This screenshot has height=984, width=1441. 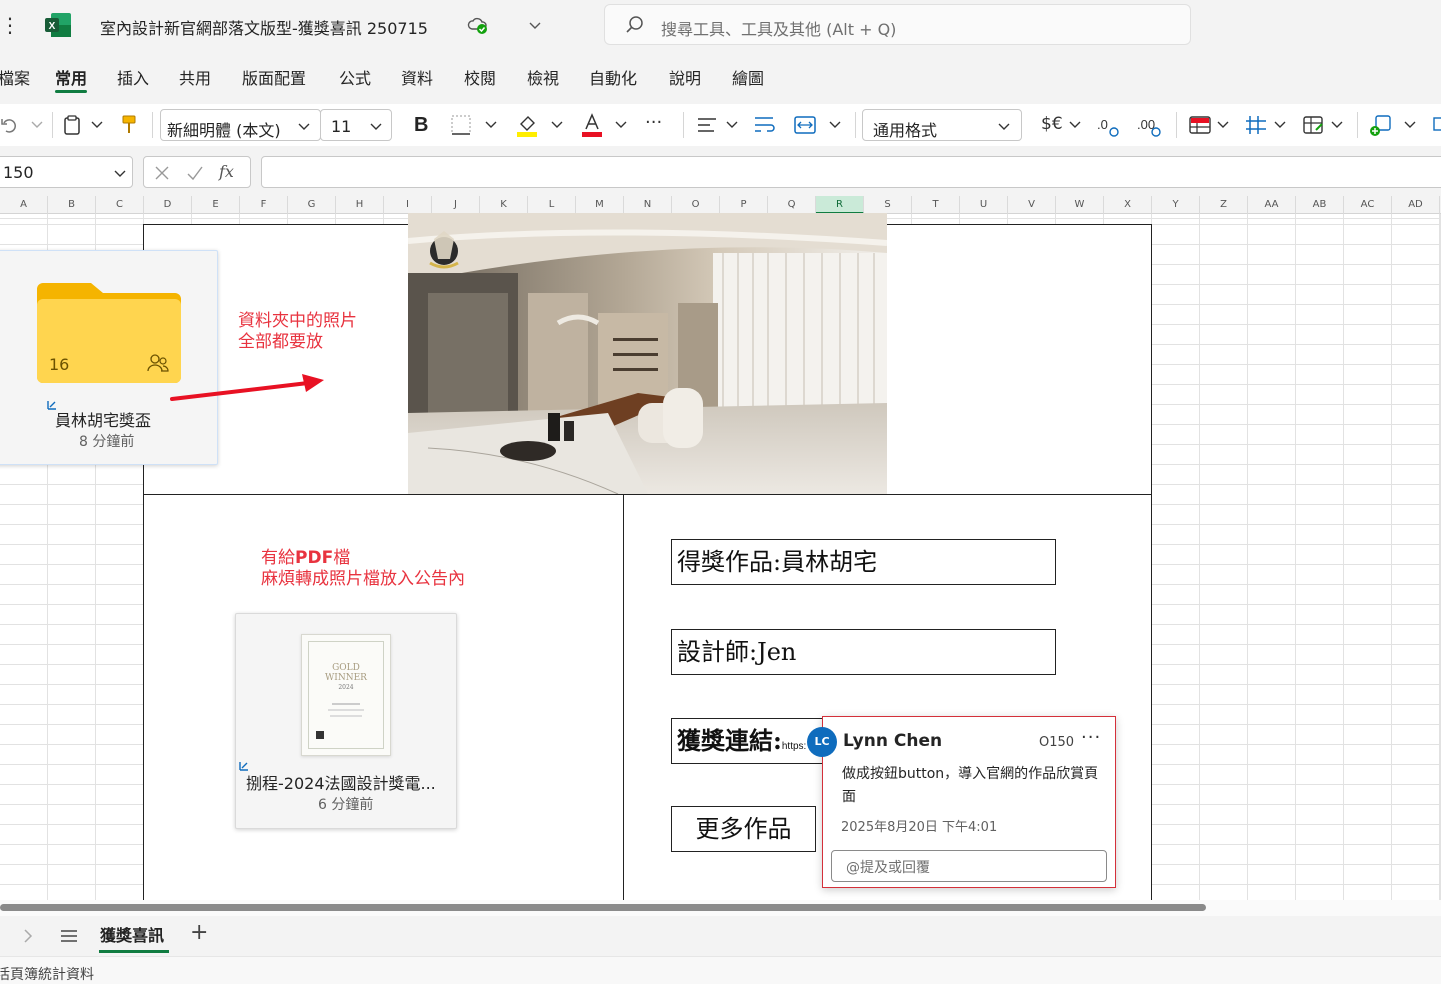 I want to click on column-header-e: E, so click(x=216, y=205).